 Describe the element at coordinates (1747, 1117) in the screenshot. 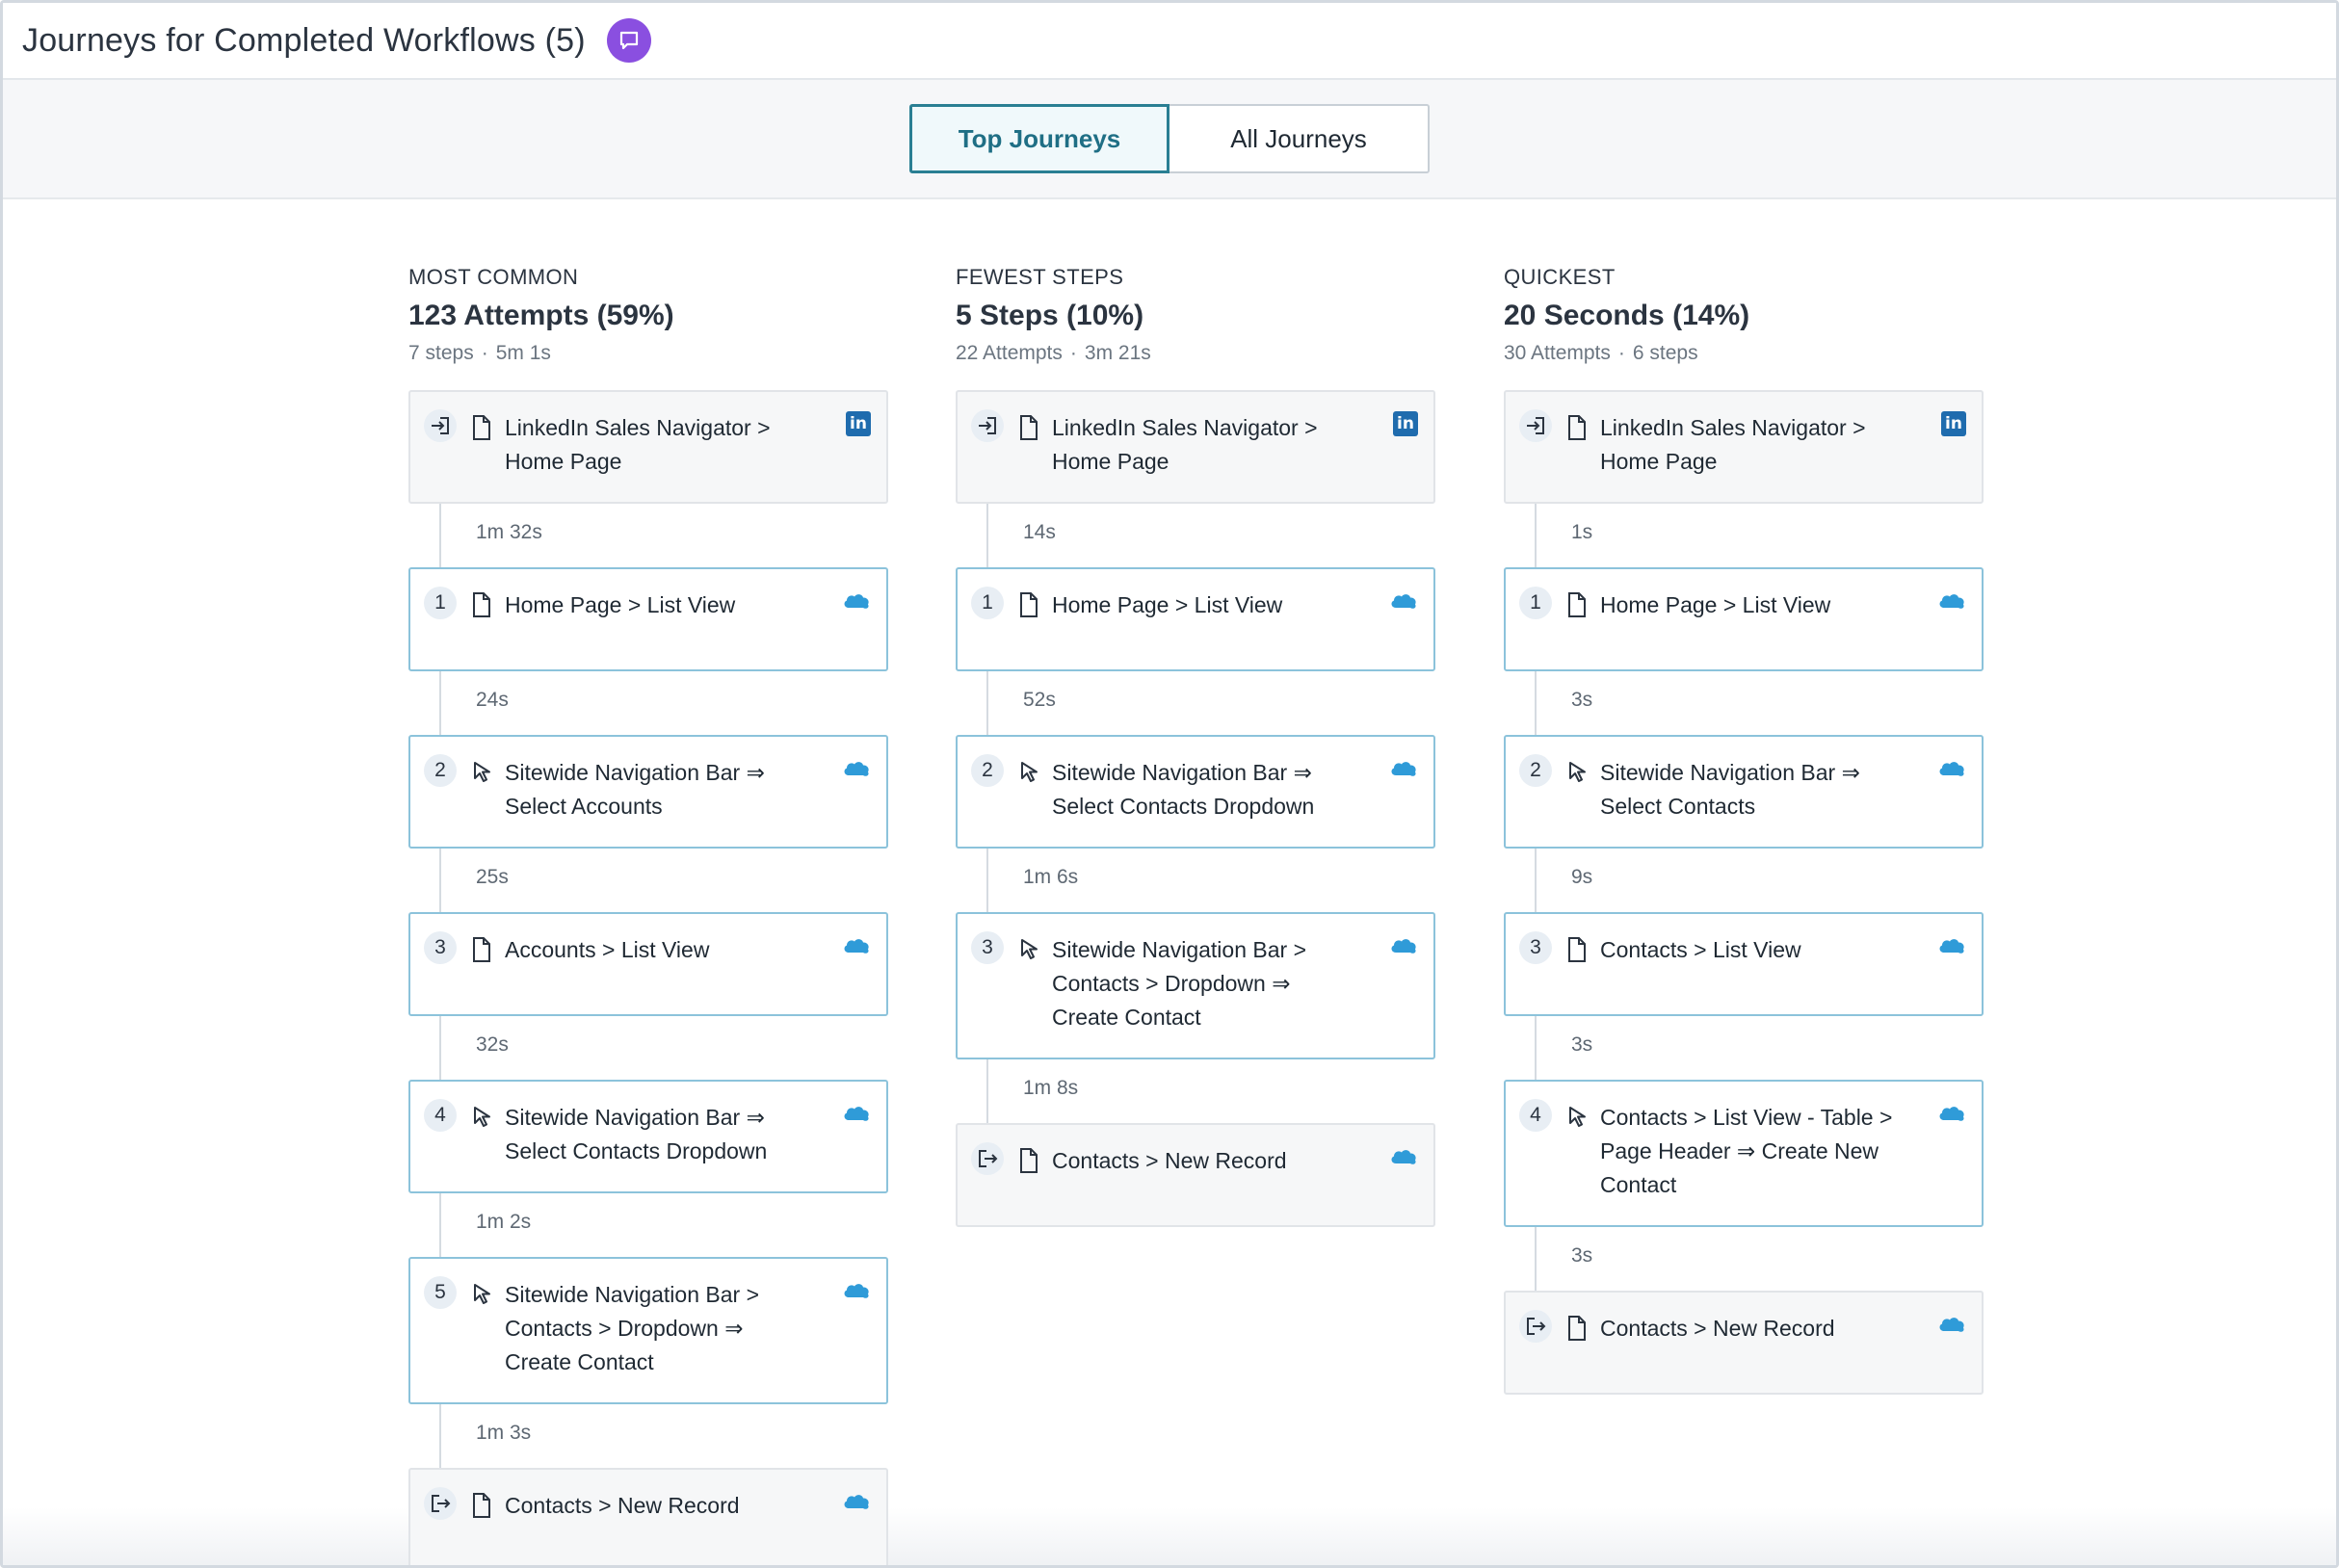

I see `step-label-line: Contacts > List View - Table >` at that location.